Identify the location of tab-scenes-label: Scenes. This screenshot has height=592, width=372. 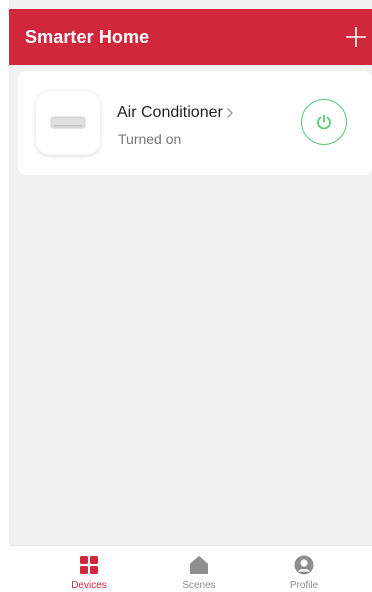
(199, 585).